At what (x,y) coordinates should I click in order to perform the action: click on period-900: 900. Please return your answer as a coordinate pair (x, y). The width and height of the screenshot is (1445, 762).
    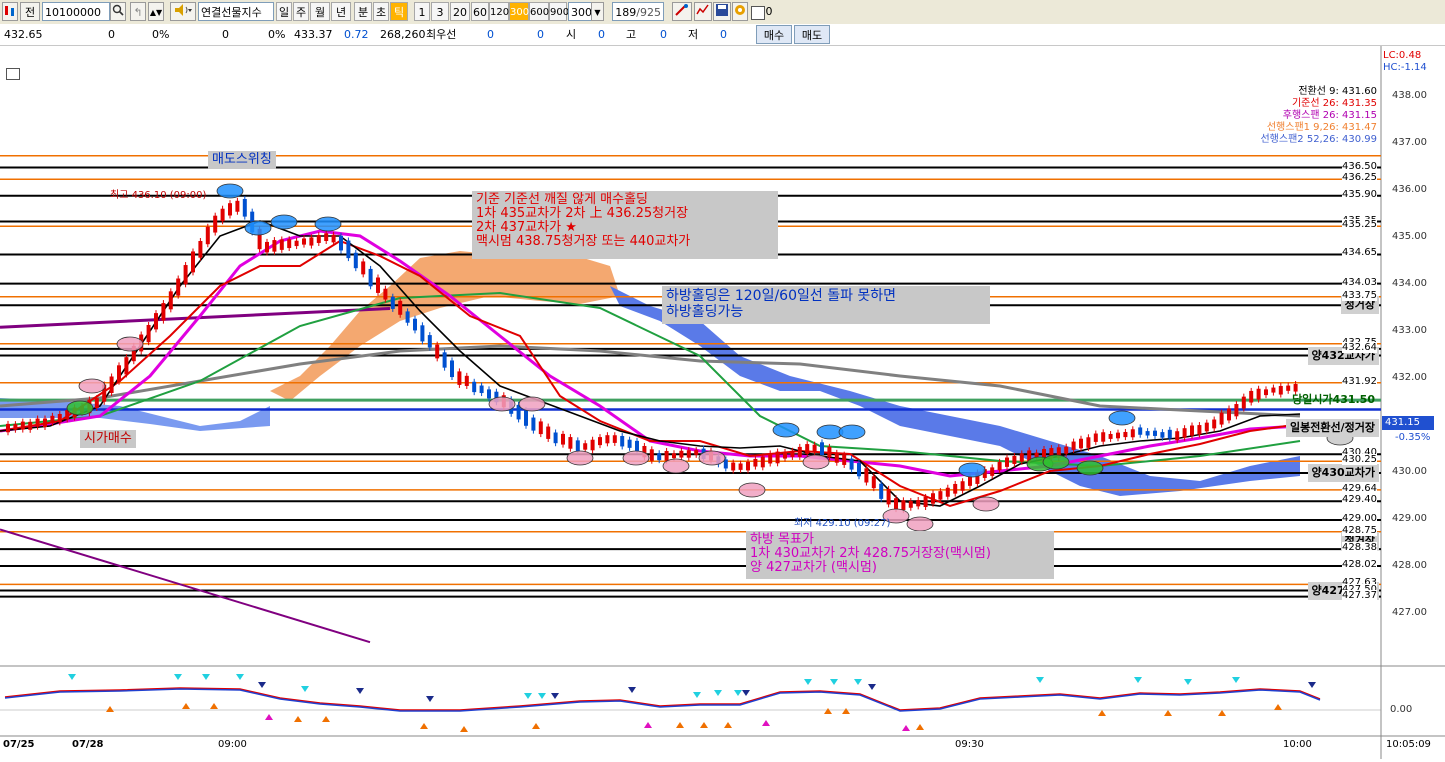
    Looking at the image, I should click on (559, 11).